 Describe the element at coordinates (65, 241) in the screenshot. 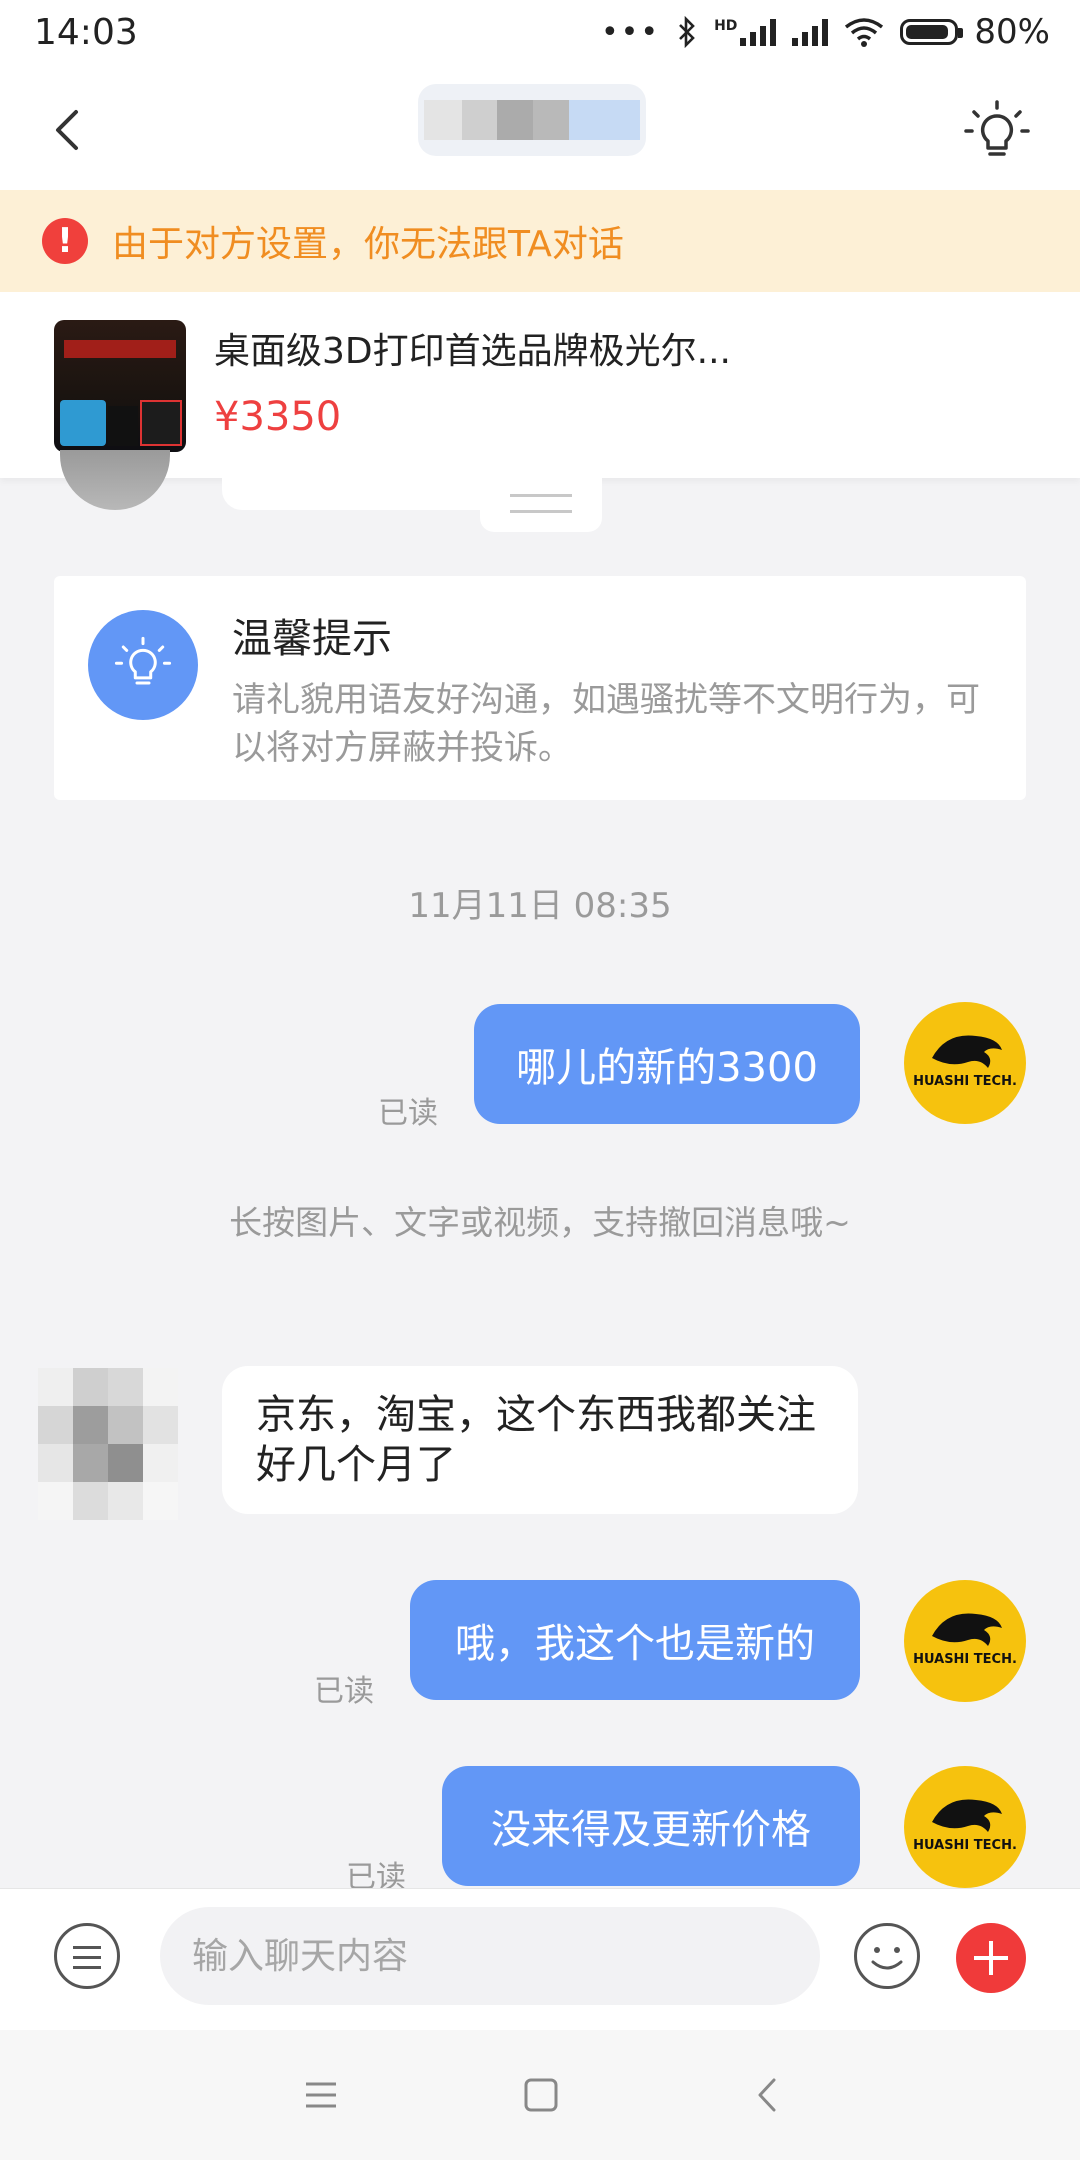

I see `exclamation-icon: !` at that location.